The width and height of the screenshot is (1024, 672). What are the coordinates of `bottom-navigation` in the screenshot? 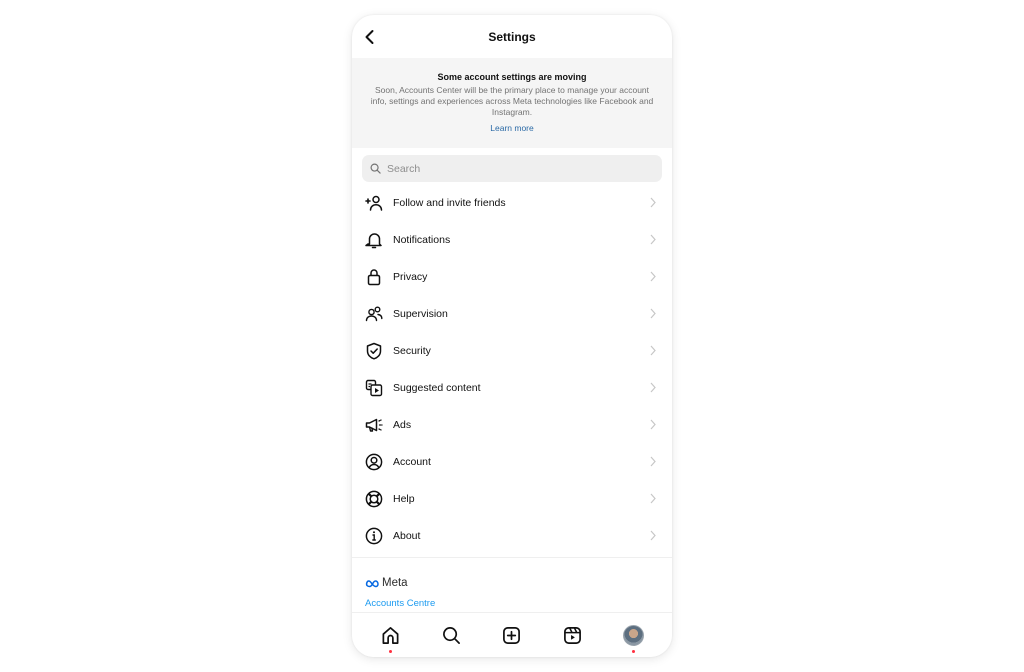 It's located at (512, 634).